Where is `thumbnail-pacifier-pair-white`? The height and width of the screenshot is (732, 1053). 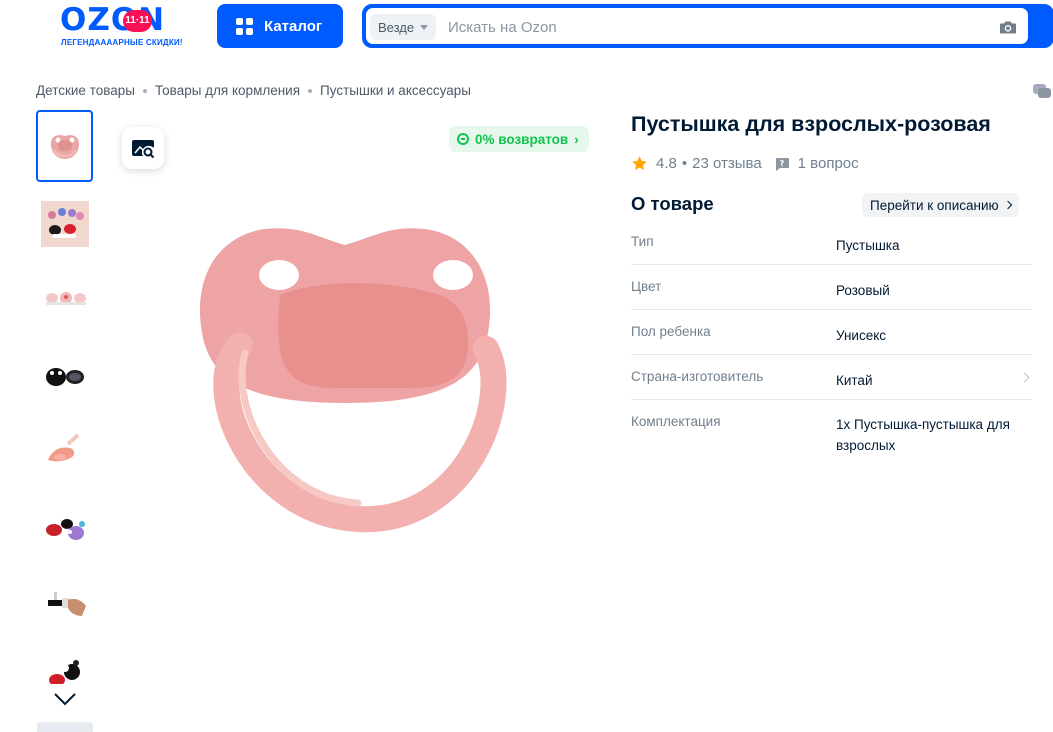
thumbnail-pacifier-pair-white is located at coordinates (64, 298).